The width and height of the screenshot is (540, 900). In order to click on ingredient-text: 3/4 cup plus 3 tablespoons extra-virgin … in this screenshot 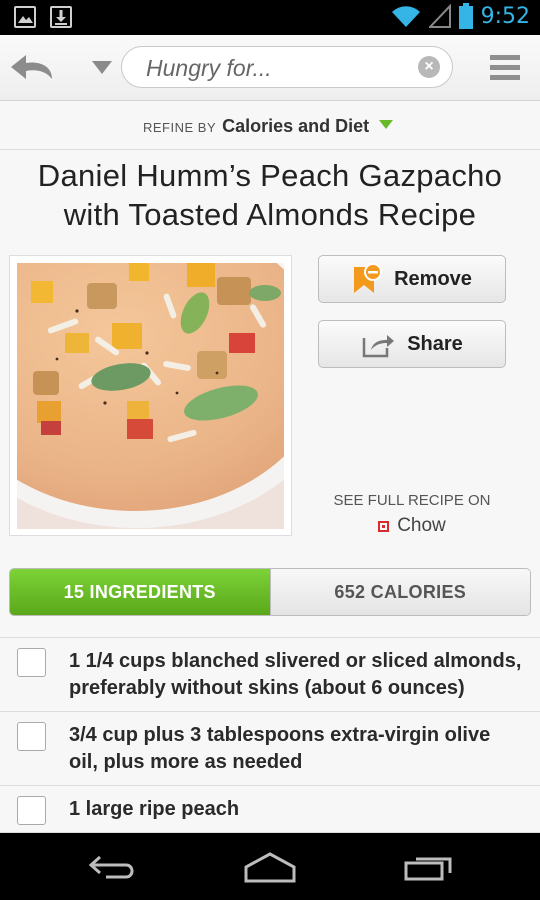, I will do `click(280, 748)`.